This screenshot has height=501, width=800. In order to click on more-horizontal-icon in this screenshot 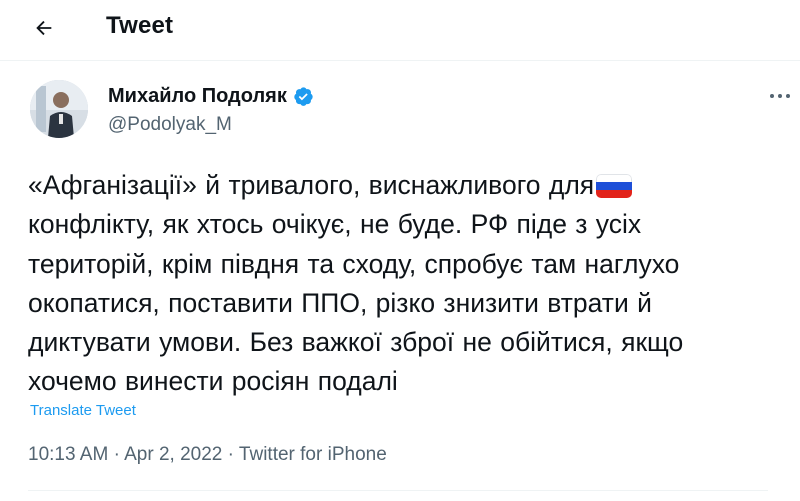, I will do `click(780, 96)`.